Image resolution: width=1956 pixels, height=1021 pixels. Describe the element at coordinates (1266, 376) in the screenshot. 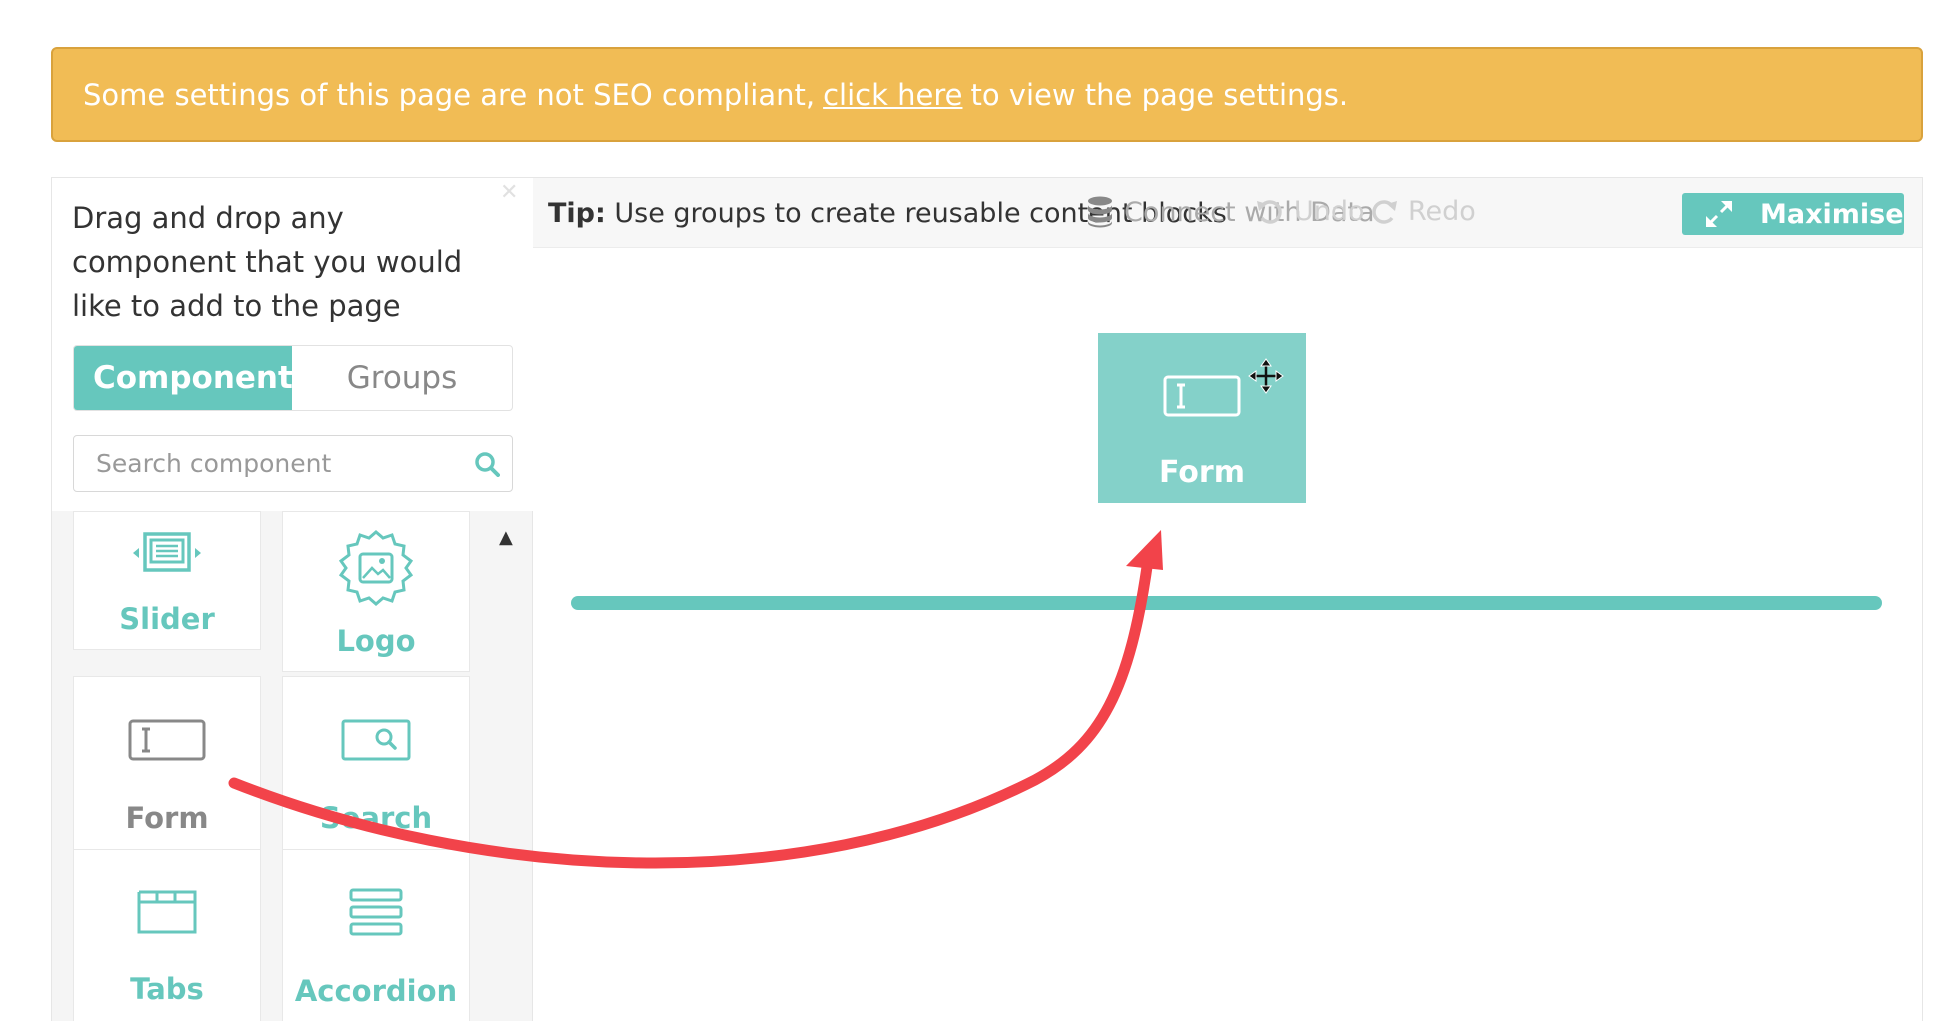

I see `move-cursor-icon` at that location.